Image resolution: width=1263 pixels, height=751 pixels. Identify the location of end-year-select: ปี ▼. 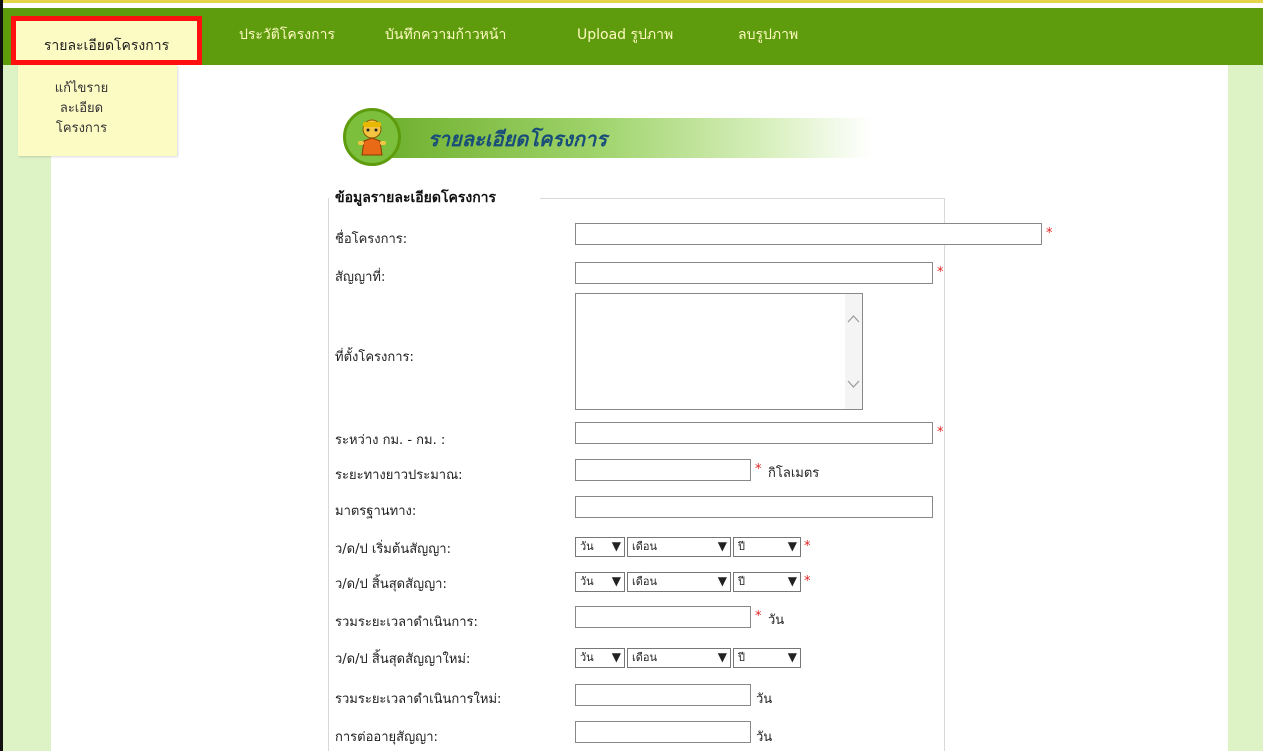
(767, 582).